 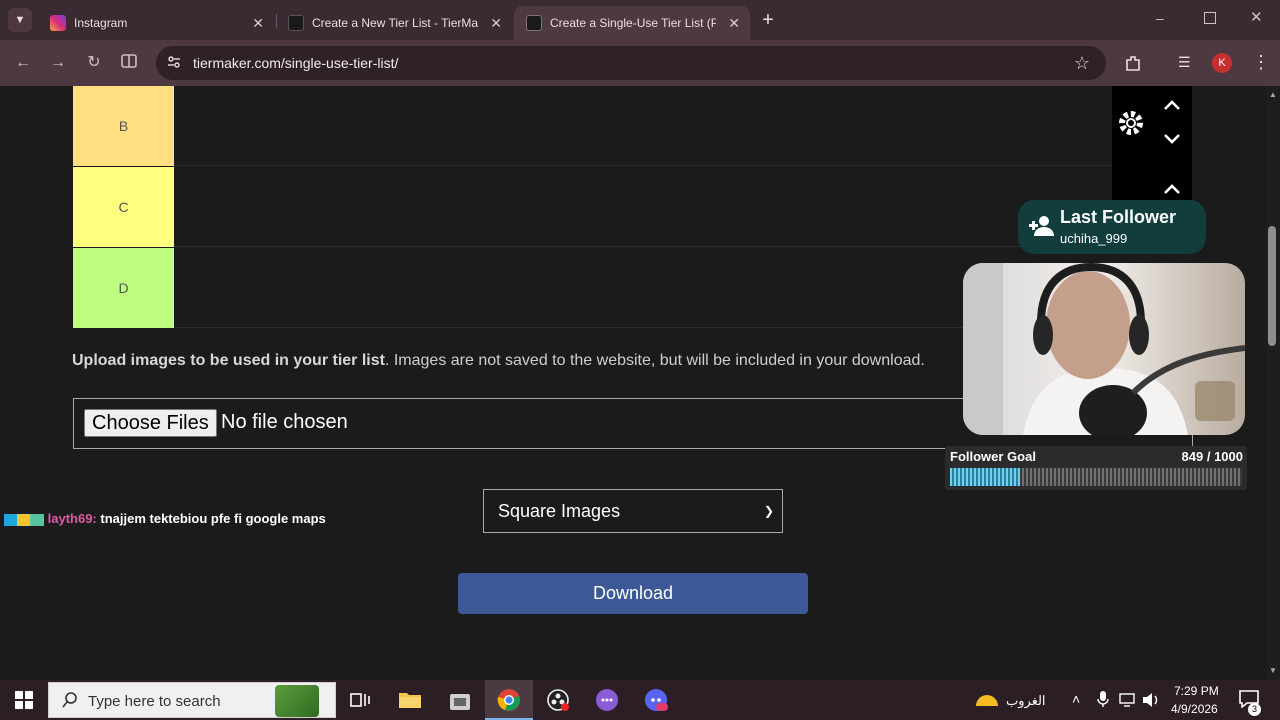 I want to click on tab-tiermaker-new: Create a New Tier List - TierMaker ✕, so click(x=394, y=23).